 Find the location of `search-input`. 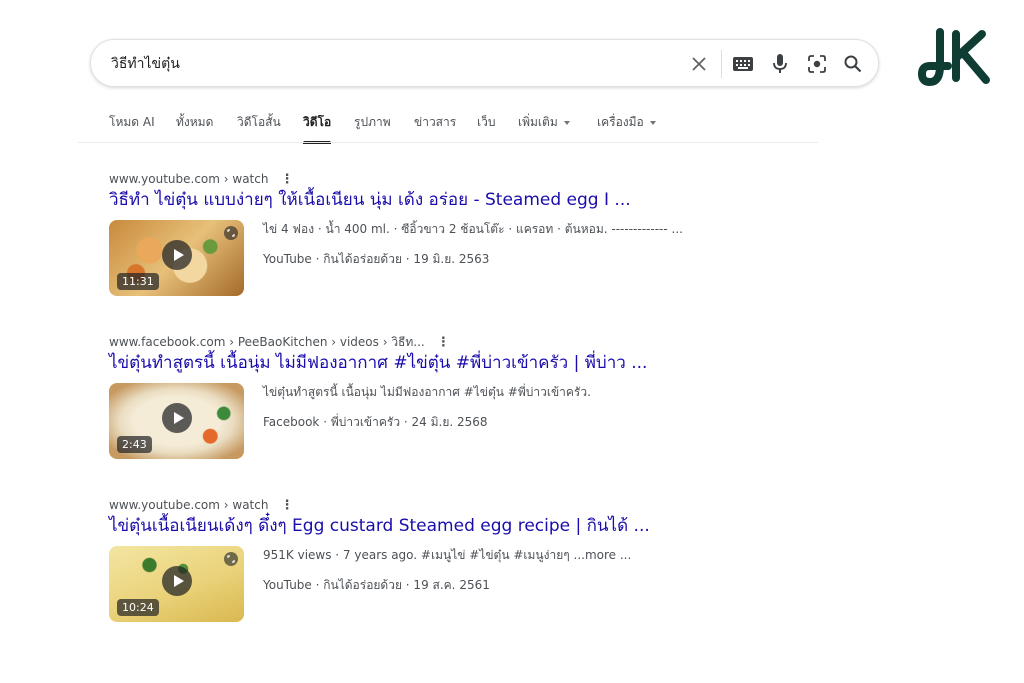

search-input is located at coordinates (391, 64).